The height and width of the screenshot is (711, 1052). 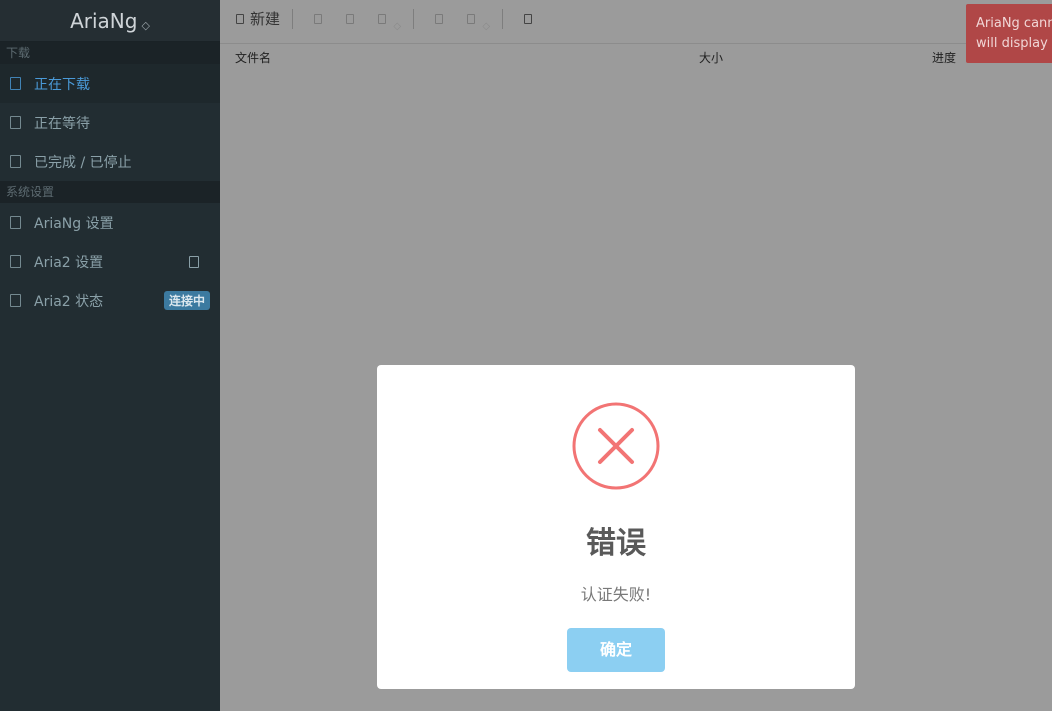 What do you see at coordinates (1014, 23) in the screenshot?
I see `toast-line-1: AriaNg cann` at bounding box center [1014, 23].